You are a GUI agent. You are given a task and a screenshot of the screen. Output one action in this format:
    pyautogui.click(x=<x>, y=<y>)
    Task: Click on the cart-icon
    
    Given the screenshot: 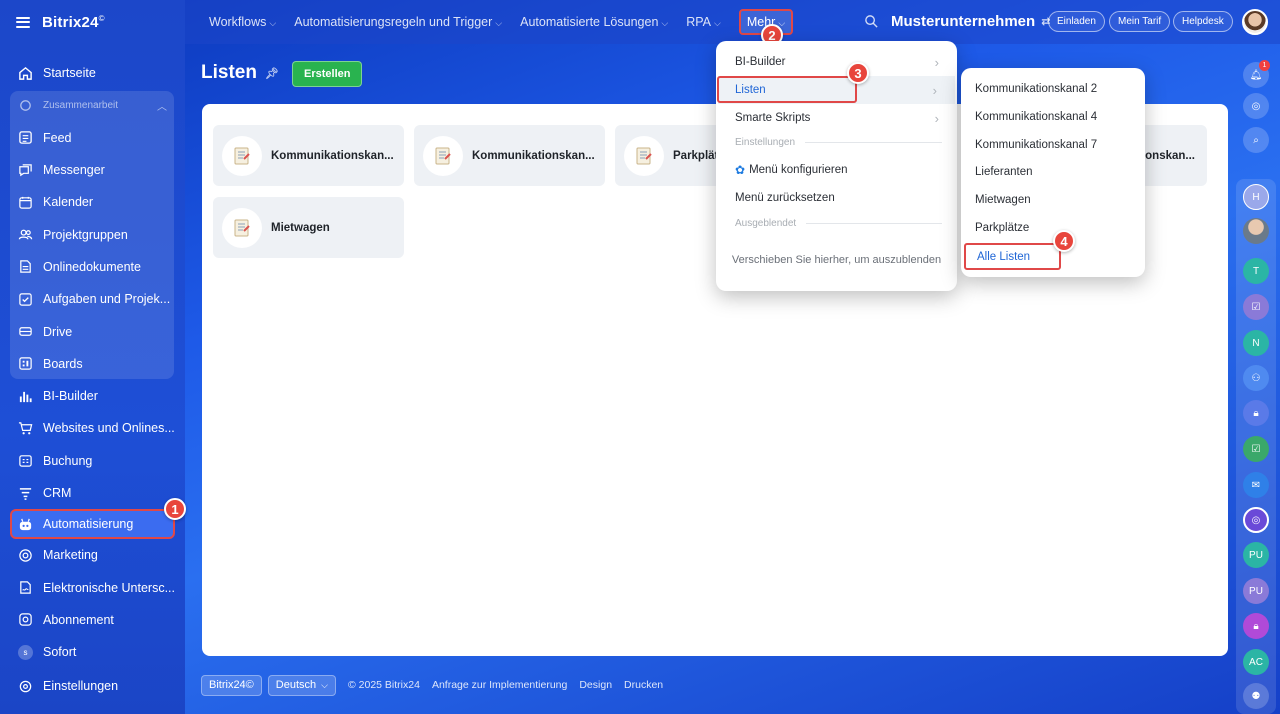 What is the action you would take?
    pyautogui.click(x=25, y=428)
    